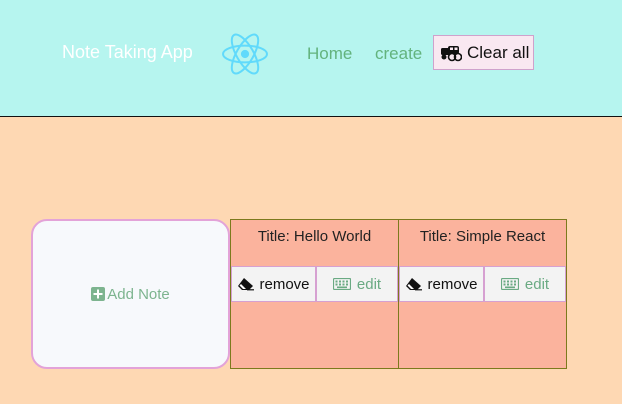 The image size is (622, 404). What do you see at coordinates (482, 236) in the screenshot?
I see `note-title: Title: Simple React` at bounding box center [482, 236].